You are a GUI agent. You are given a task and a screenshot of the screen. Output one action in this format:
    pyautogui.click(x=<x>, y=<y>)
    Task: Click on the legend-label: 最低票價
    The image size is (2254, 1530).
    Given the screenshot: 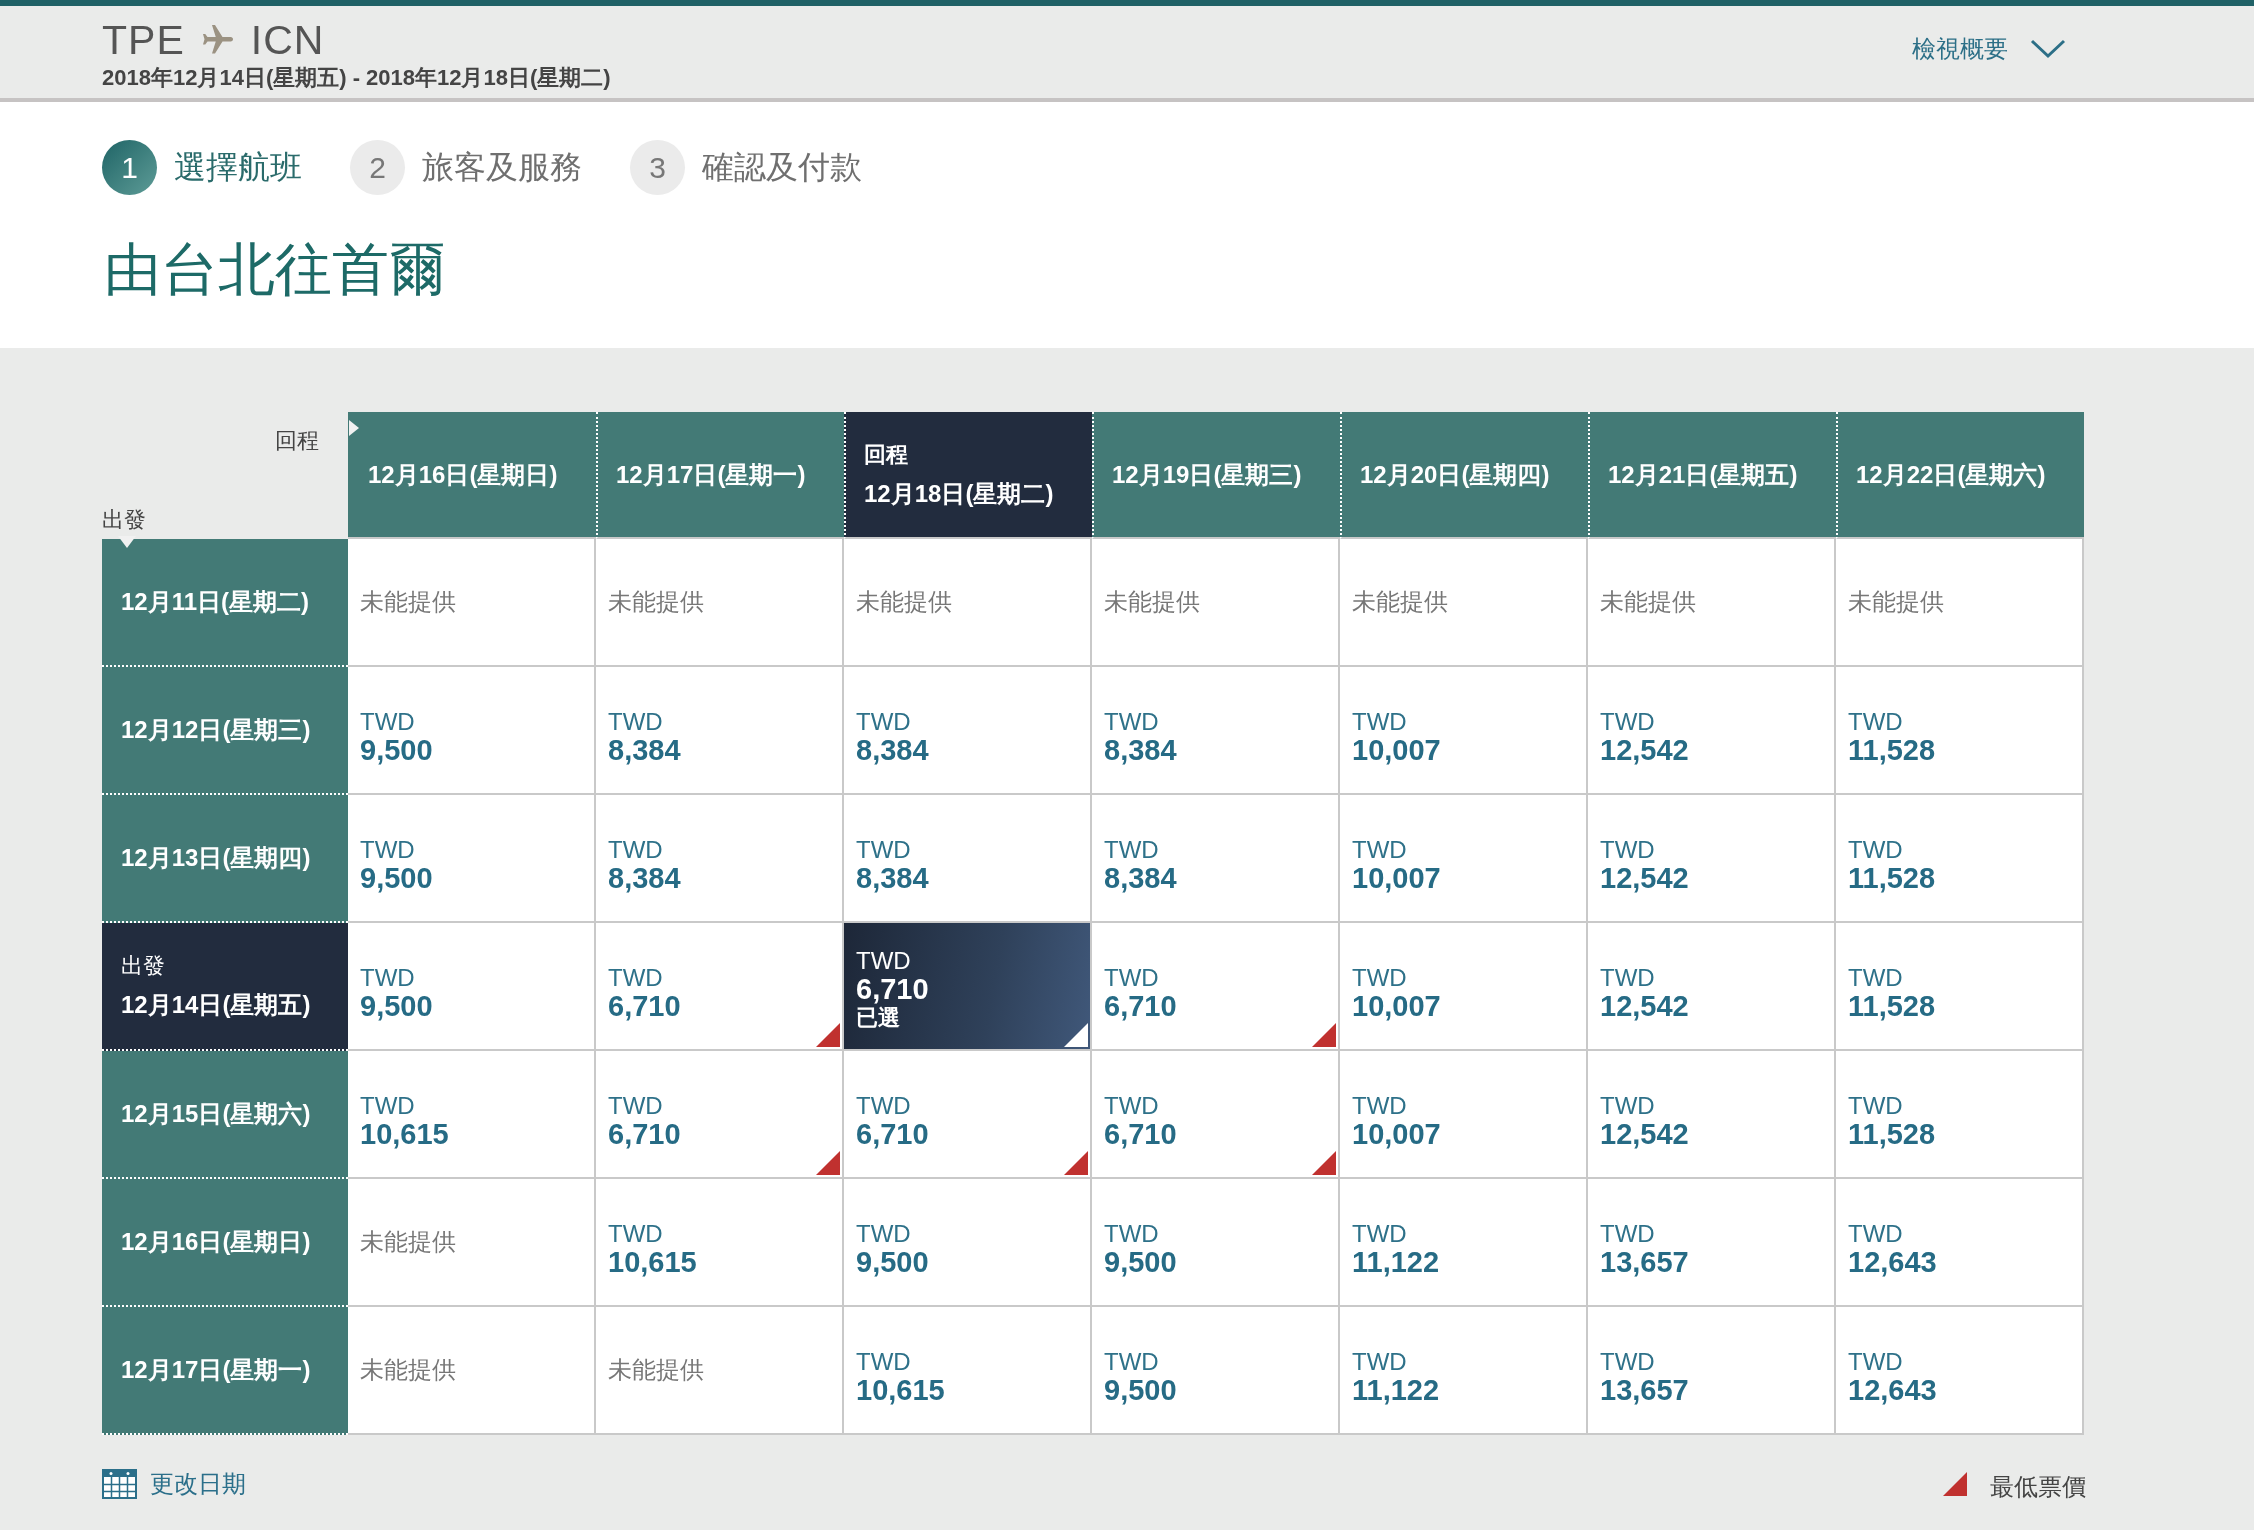 What is the action you would take?
    pyautogui.click(x=2038, y=1487)
    